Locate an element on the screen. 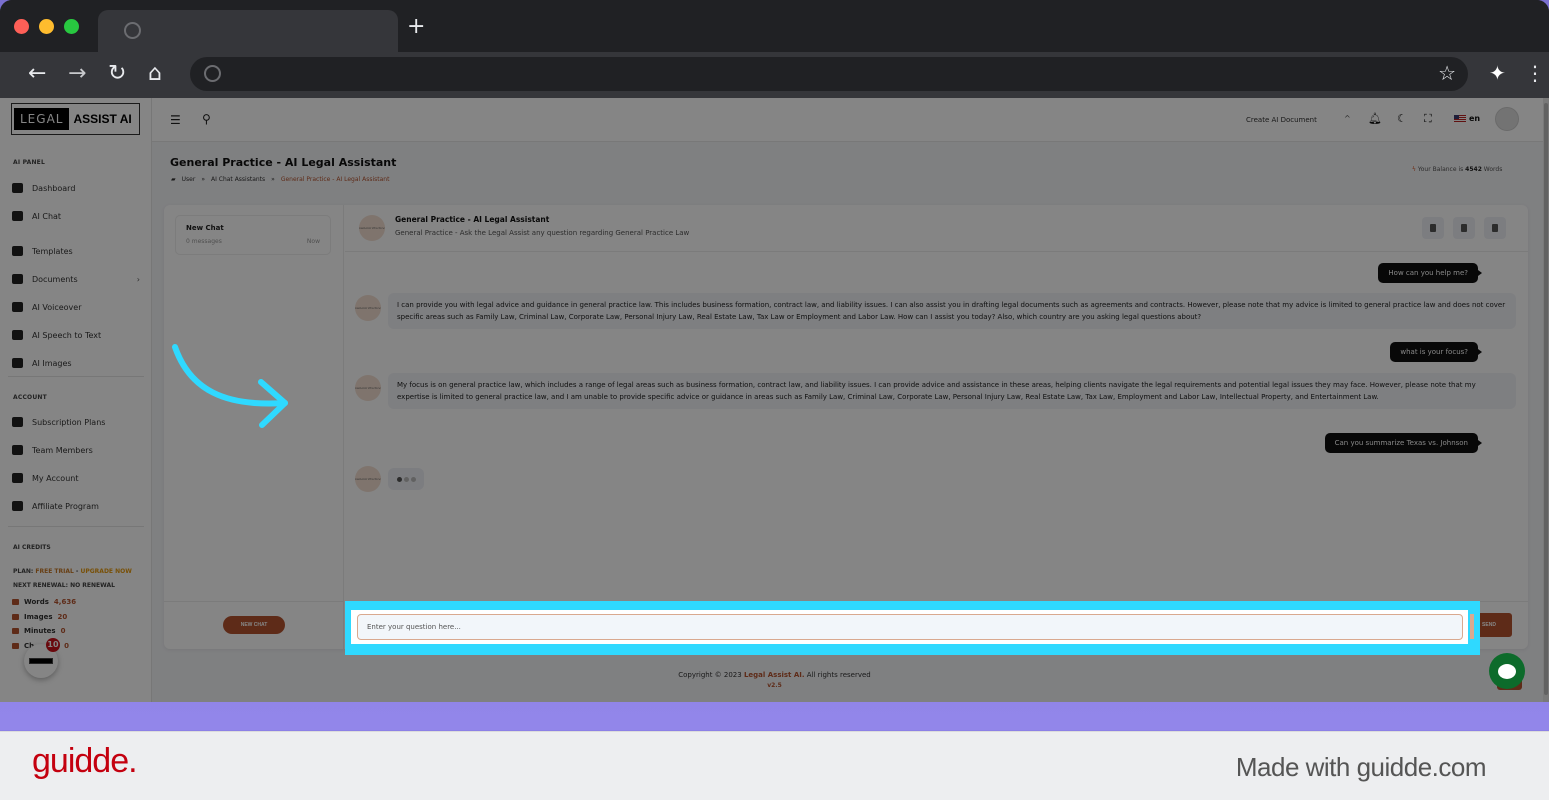  bolt-icon: ϟ is located at coordinates (1414, 169).